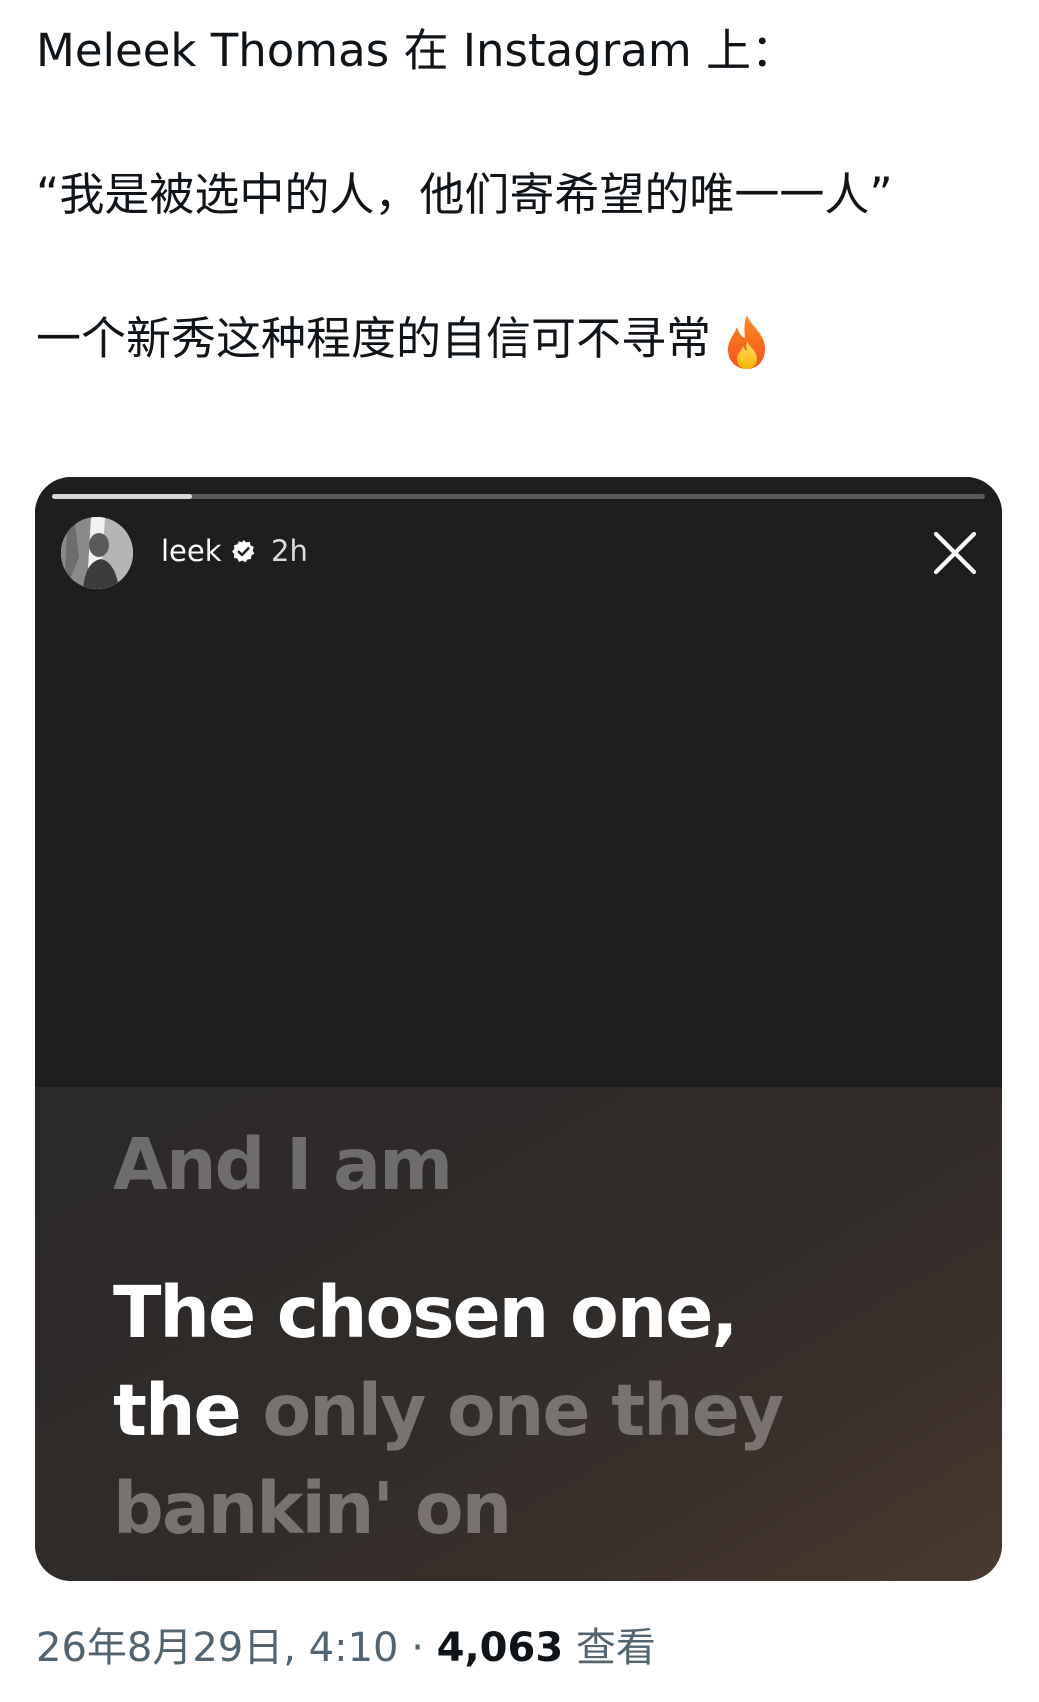  What do you see at coordinates (312, 1508) in the screenshot?
I see `lyric-line-4: bankin' on` at bounding box center [312, 1508].